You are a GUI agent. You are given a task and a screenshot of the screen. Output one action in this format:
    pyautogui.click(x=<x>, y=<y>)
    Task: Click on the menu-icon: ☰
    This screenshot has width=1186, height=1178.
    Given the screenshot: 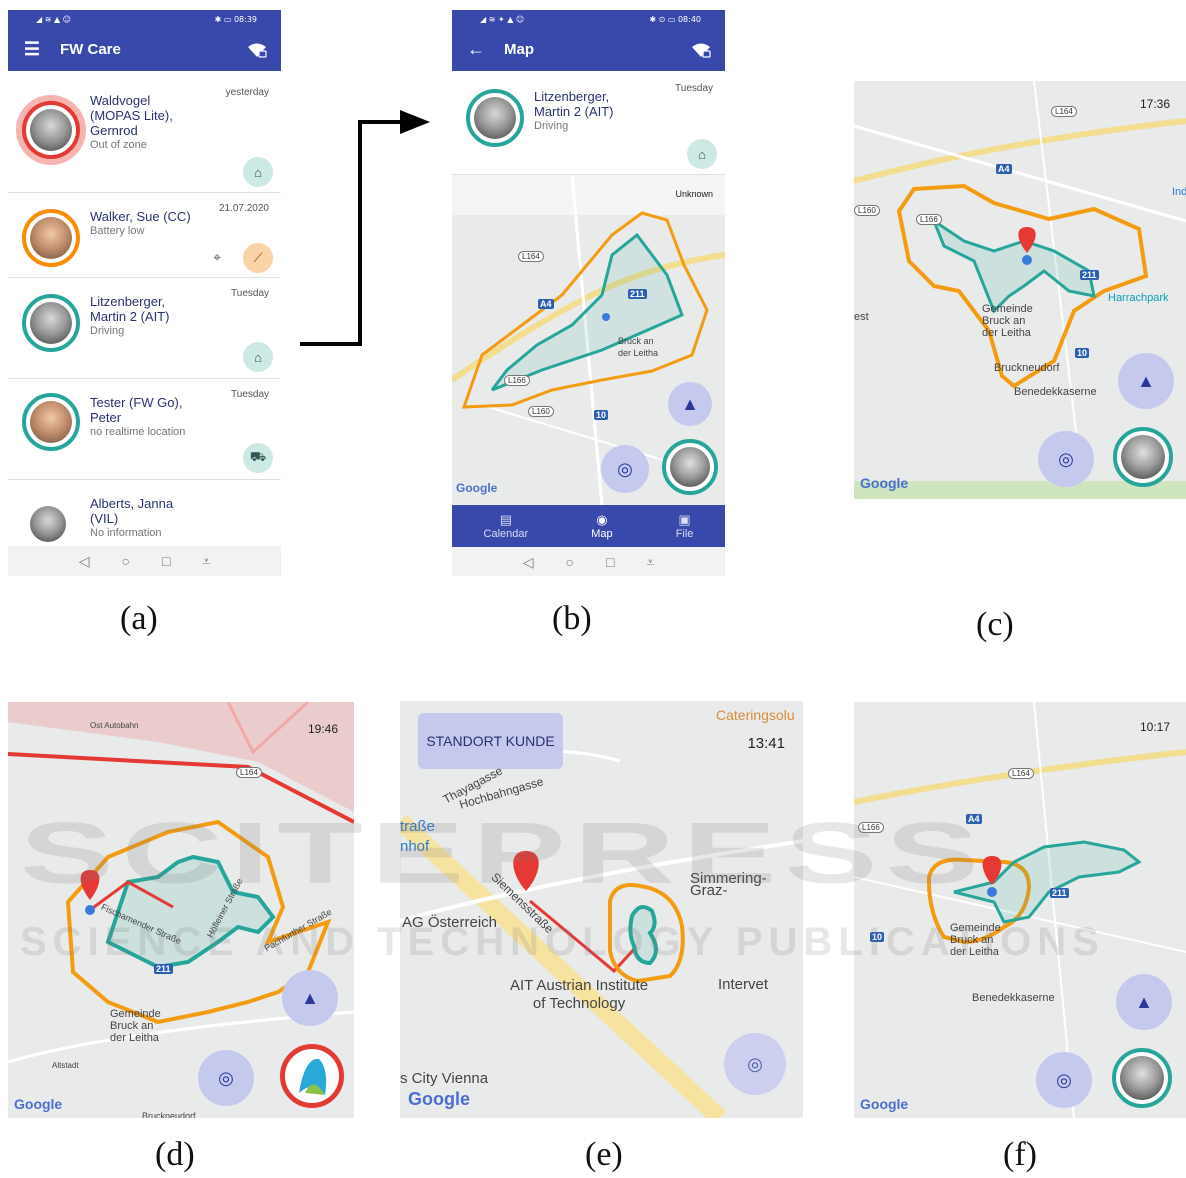 What is the action you would take?
    pyautogui.click(x=32, y=49)
    